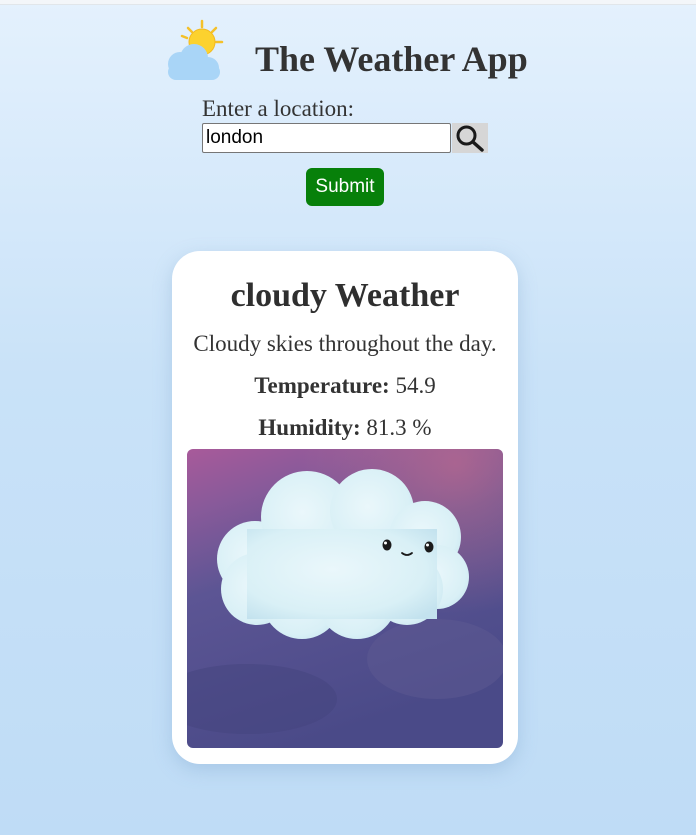 The width and height of the screenshot is (696, 835). What do you see at coordinates (194, 50) in the screenshot?
I see `sun-behind-cloud-icon` at bounding box center [194, 50].